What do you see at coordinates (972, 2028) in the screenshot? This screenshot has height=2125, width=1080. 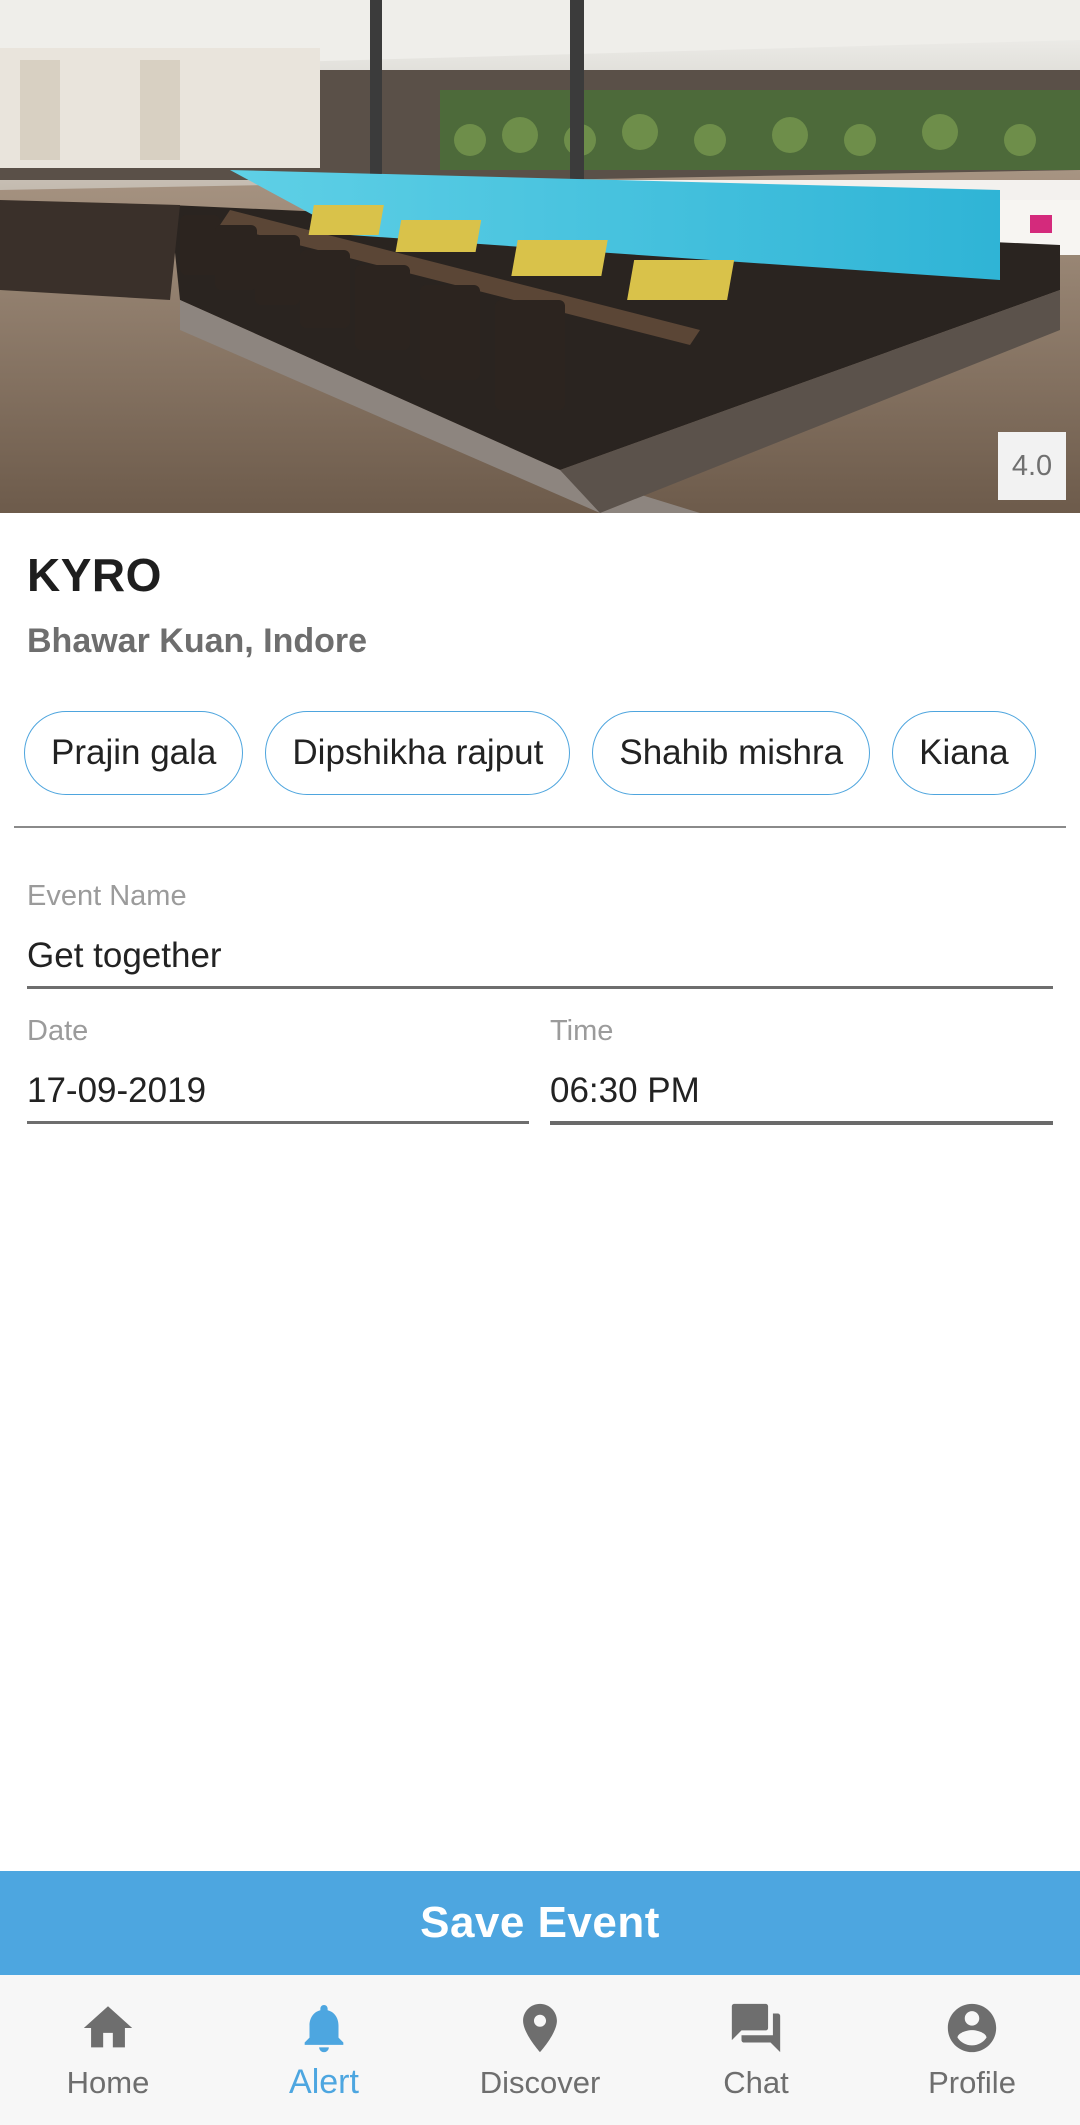 I see `profile-icon` at bounding box center [972, 2028].